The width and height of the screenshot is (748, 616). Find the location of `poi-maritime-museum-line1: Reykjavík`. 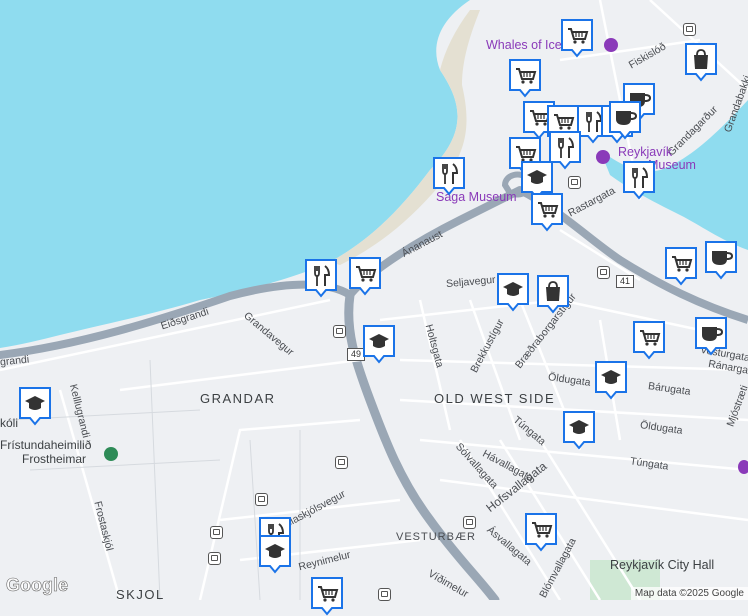

poi-maritime-museum-line1: Reykjavík is located at coordinates (645, 152).